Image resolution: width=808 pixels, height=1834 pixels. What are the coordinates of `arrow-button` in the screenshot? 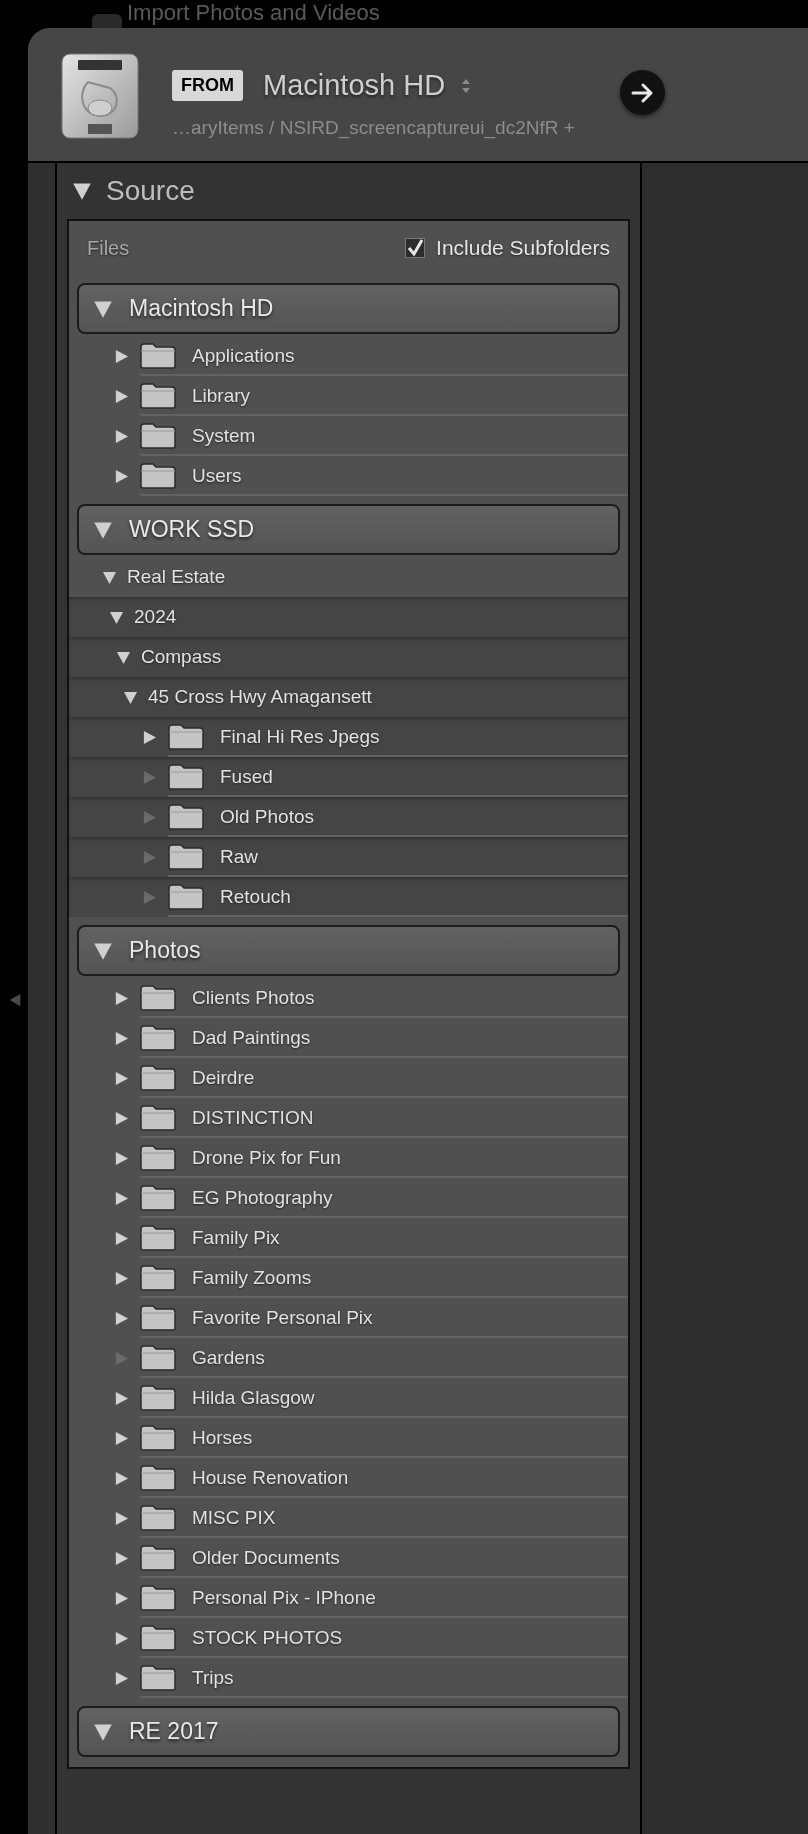 It's located at (642, 92).